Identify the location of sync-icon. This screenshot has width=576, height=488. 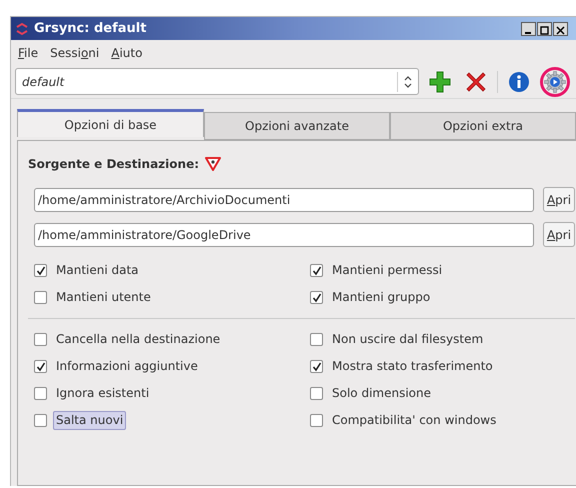
(22, 29).